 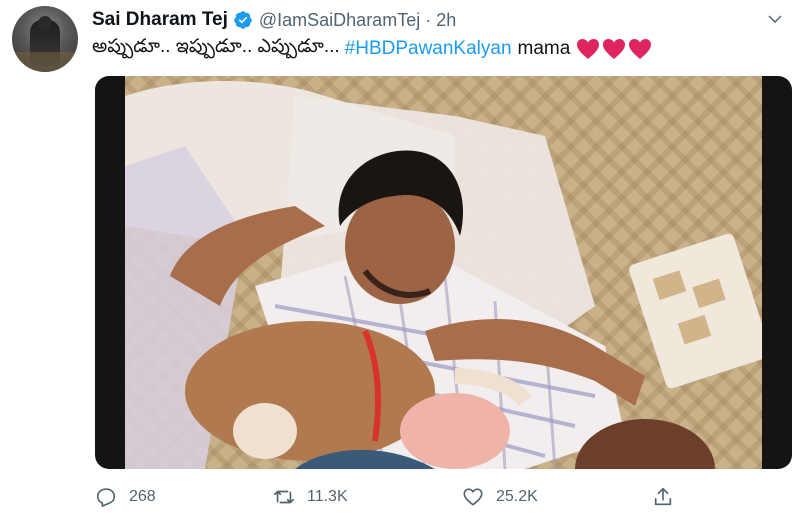 I want to click on heart-emojis, so click(x=614, y=49).